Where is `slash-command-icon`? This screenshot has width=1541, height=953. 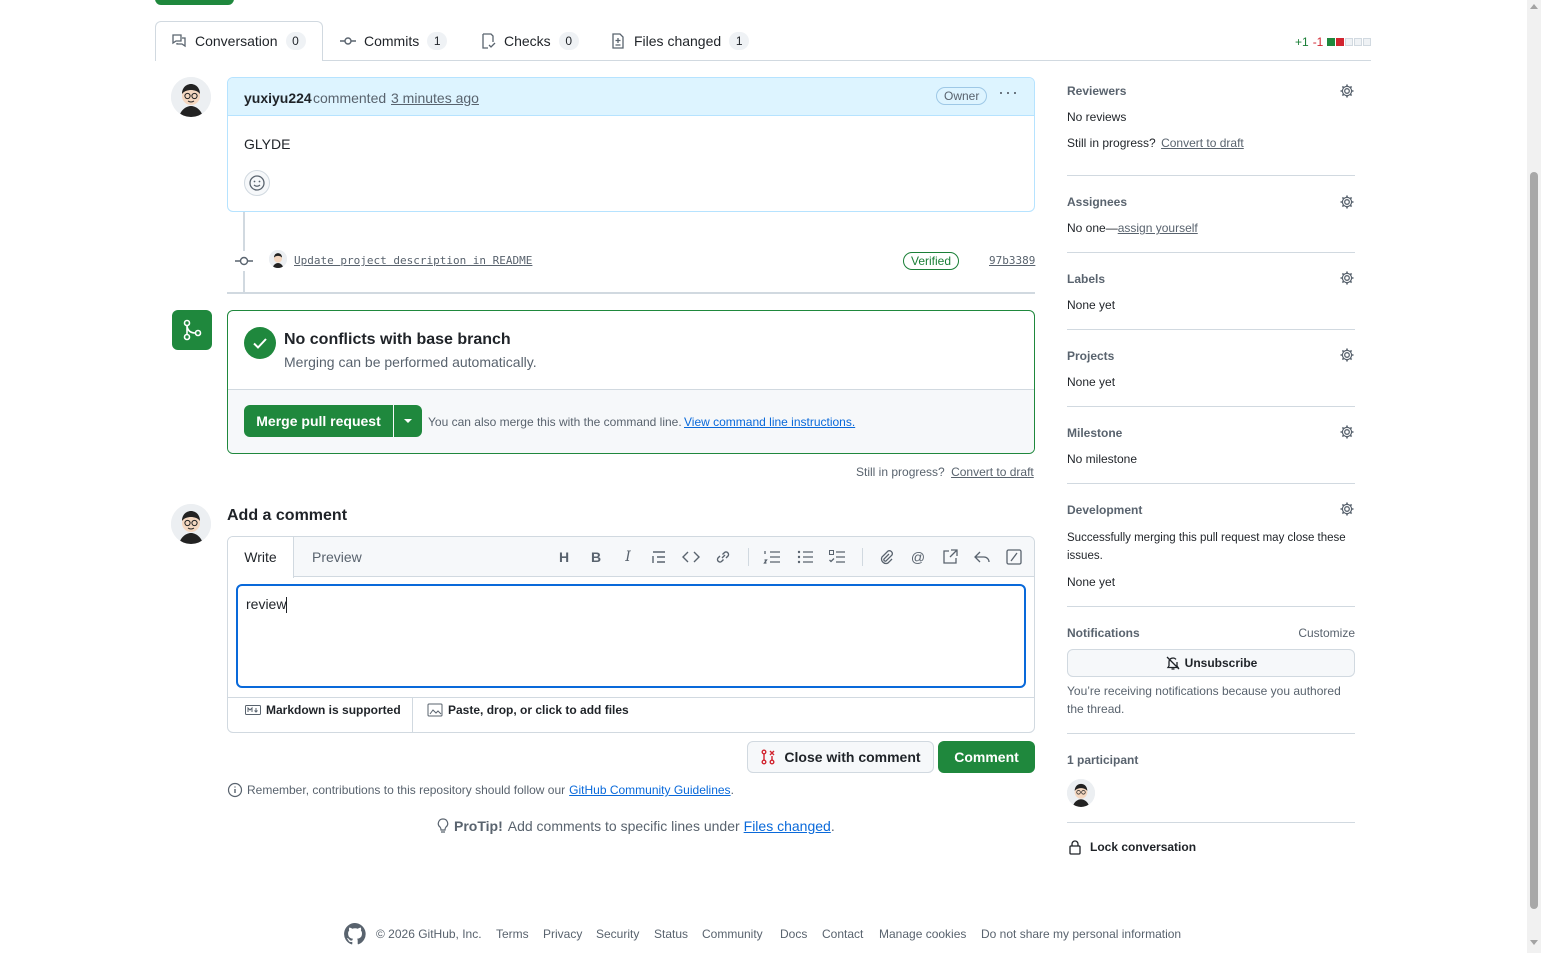
slash-command-icon is located at coordinates (1014, 557).